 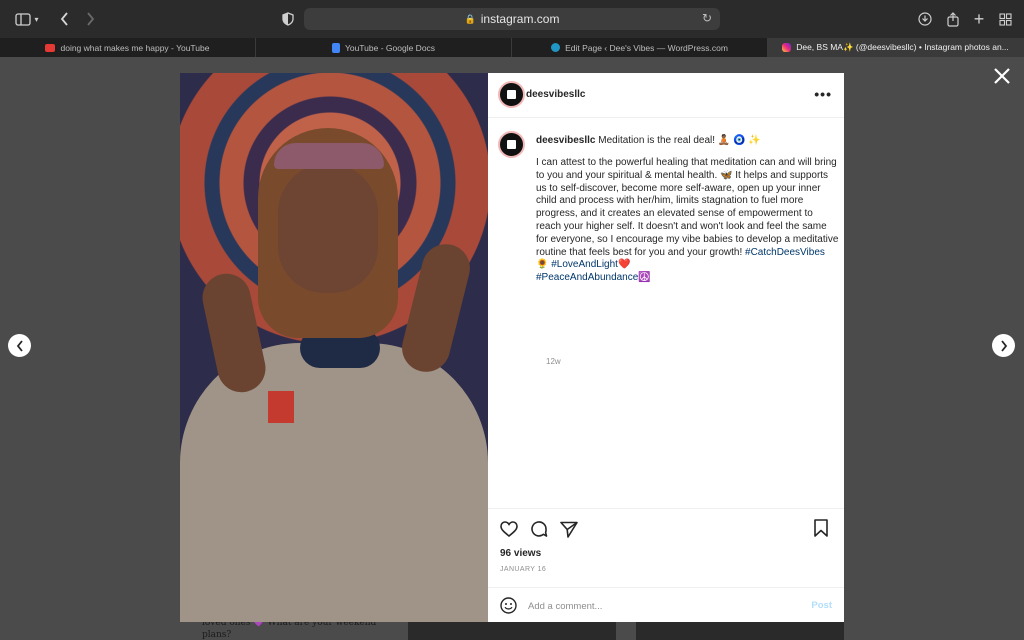 I want to click on avatar, so click(x=511, y=94).